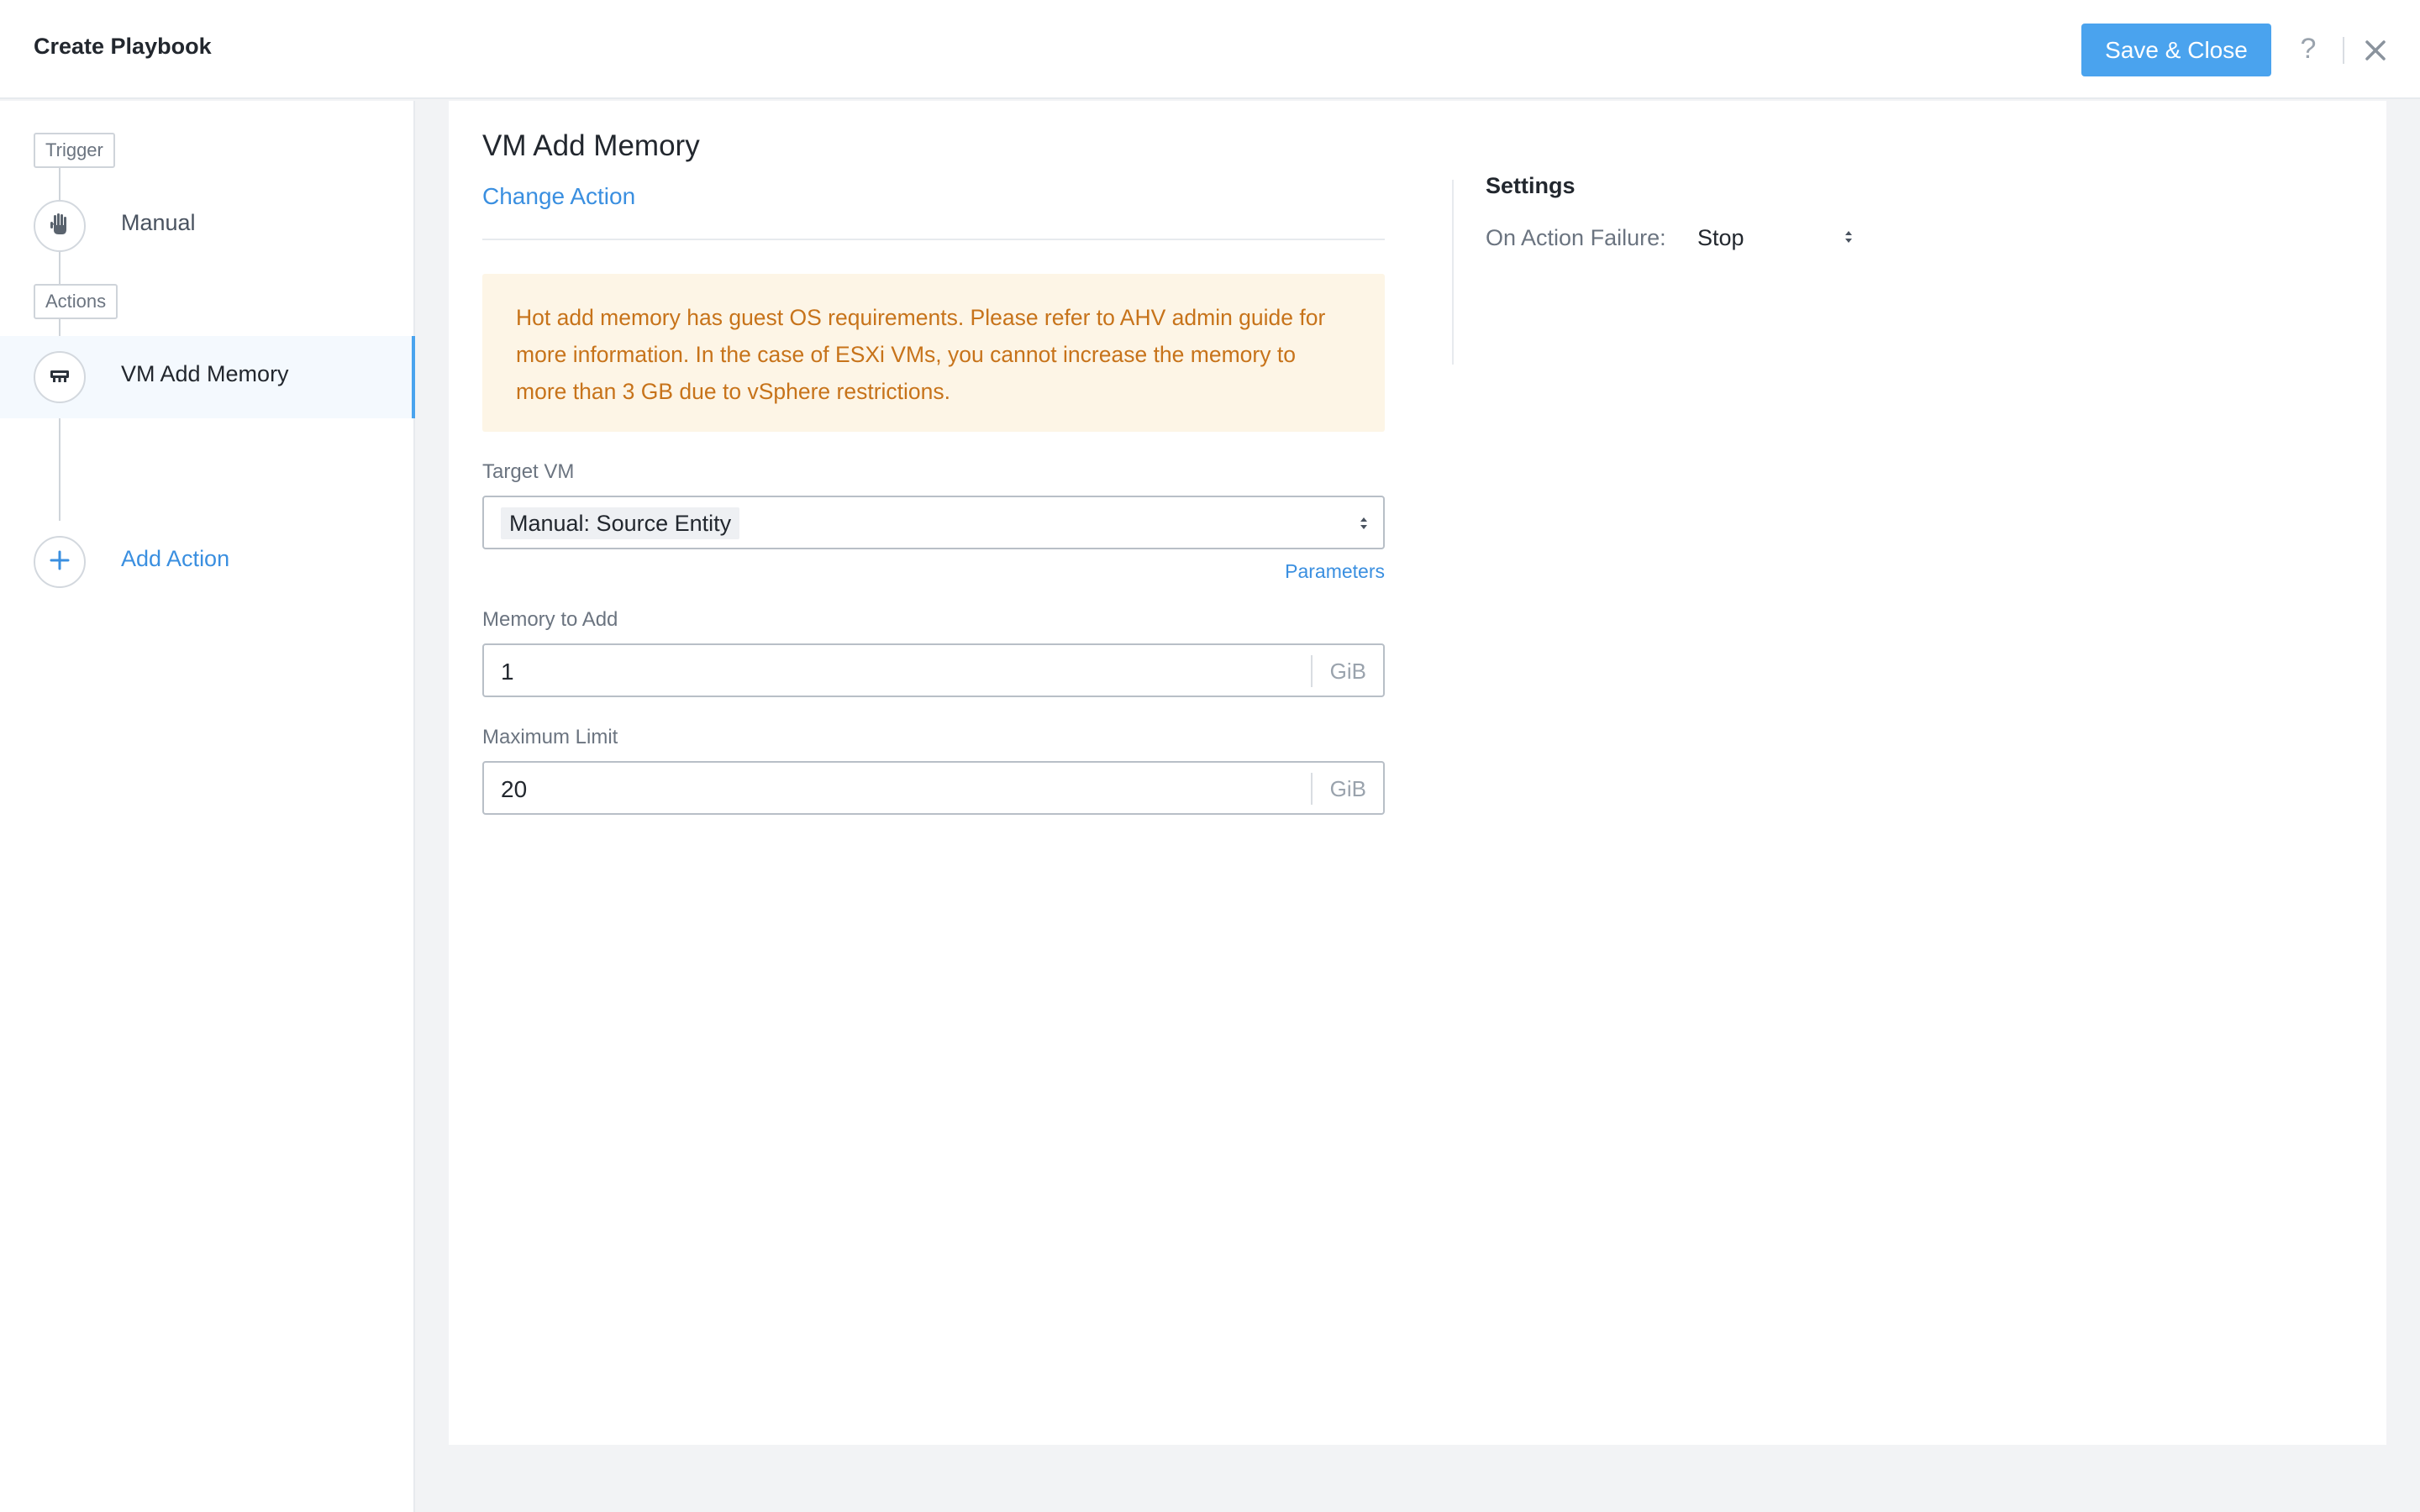 This screenshot has height=1512, width=2420. What do you see at coordinates (550, 737) in the screenshot?
I see `maximum-limit-label: Maximum Limit` at bounding box center [550, 737].